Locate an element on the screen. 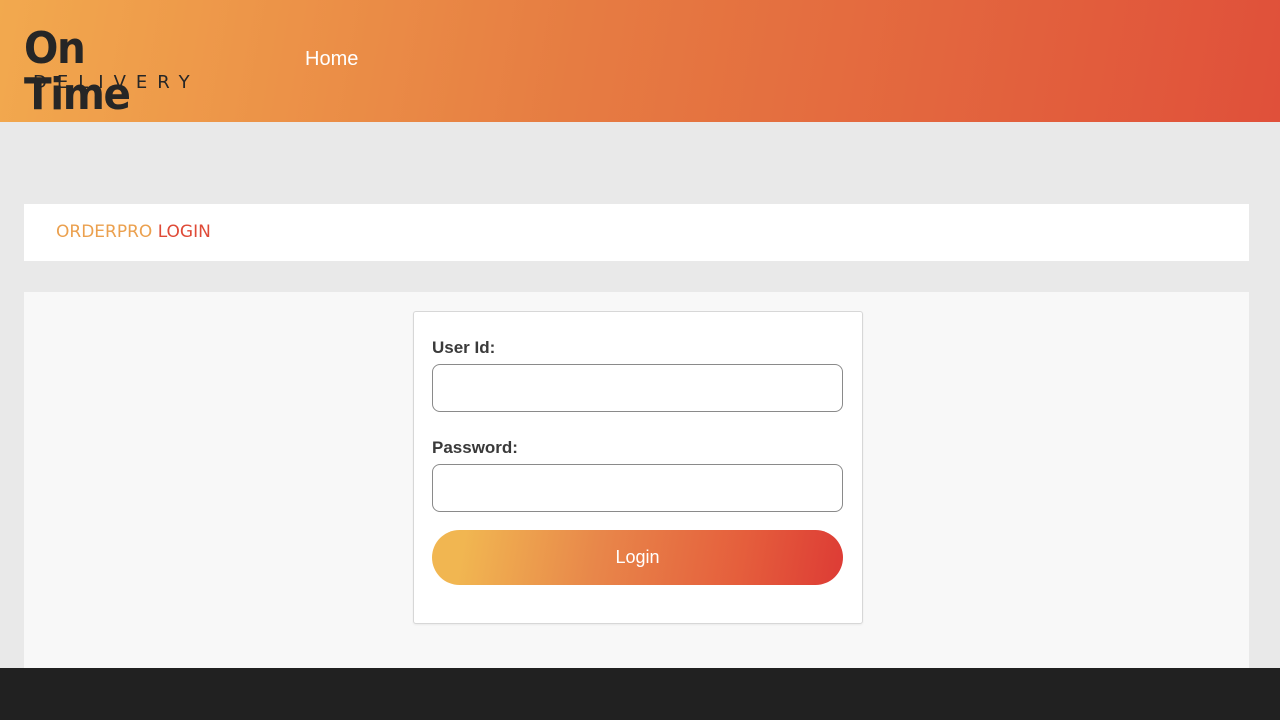 Image resolution: width=1280 pixels, height=720 pixels. on-time-delivery-logo: On Time DELIVERY is located at coordinates (114, 72).